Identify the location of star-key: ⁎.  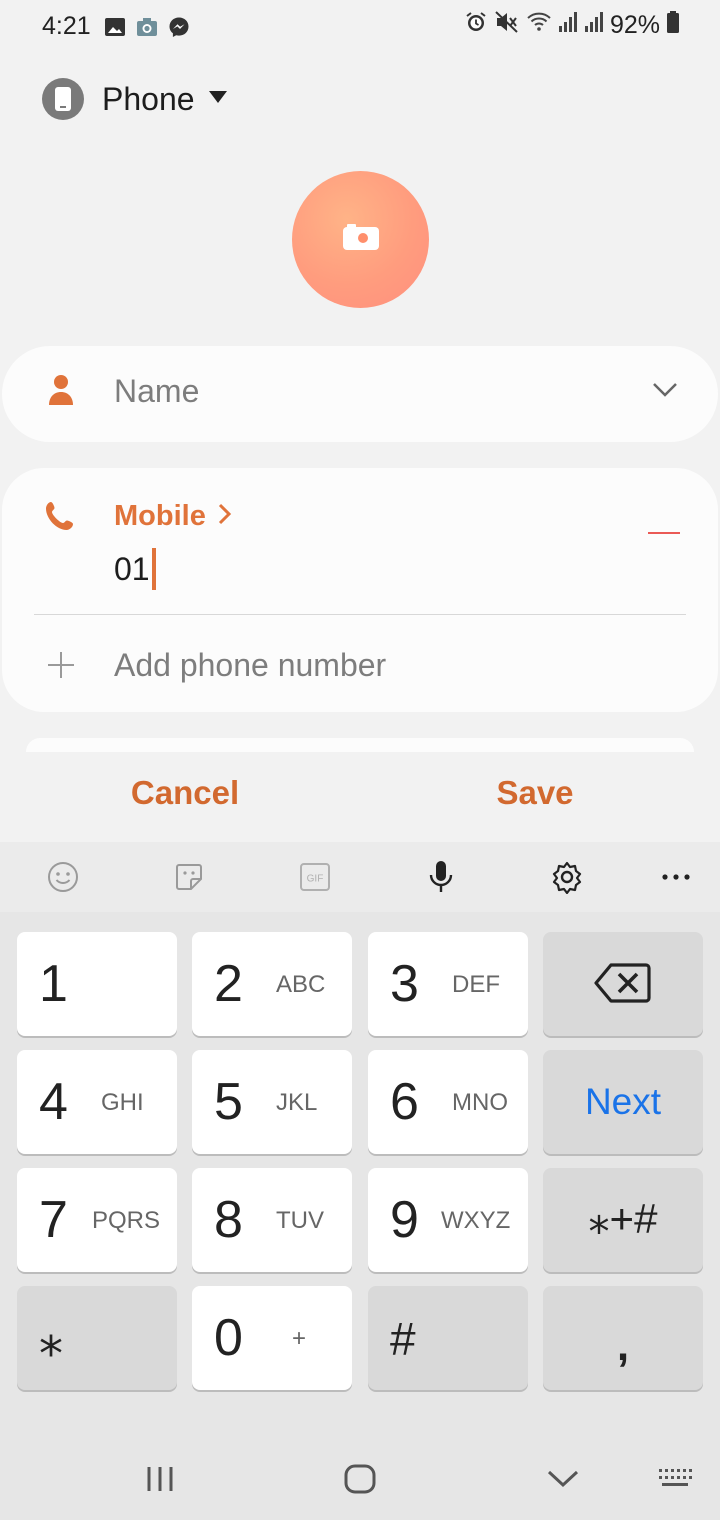
(97, 1338).